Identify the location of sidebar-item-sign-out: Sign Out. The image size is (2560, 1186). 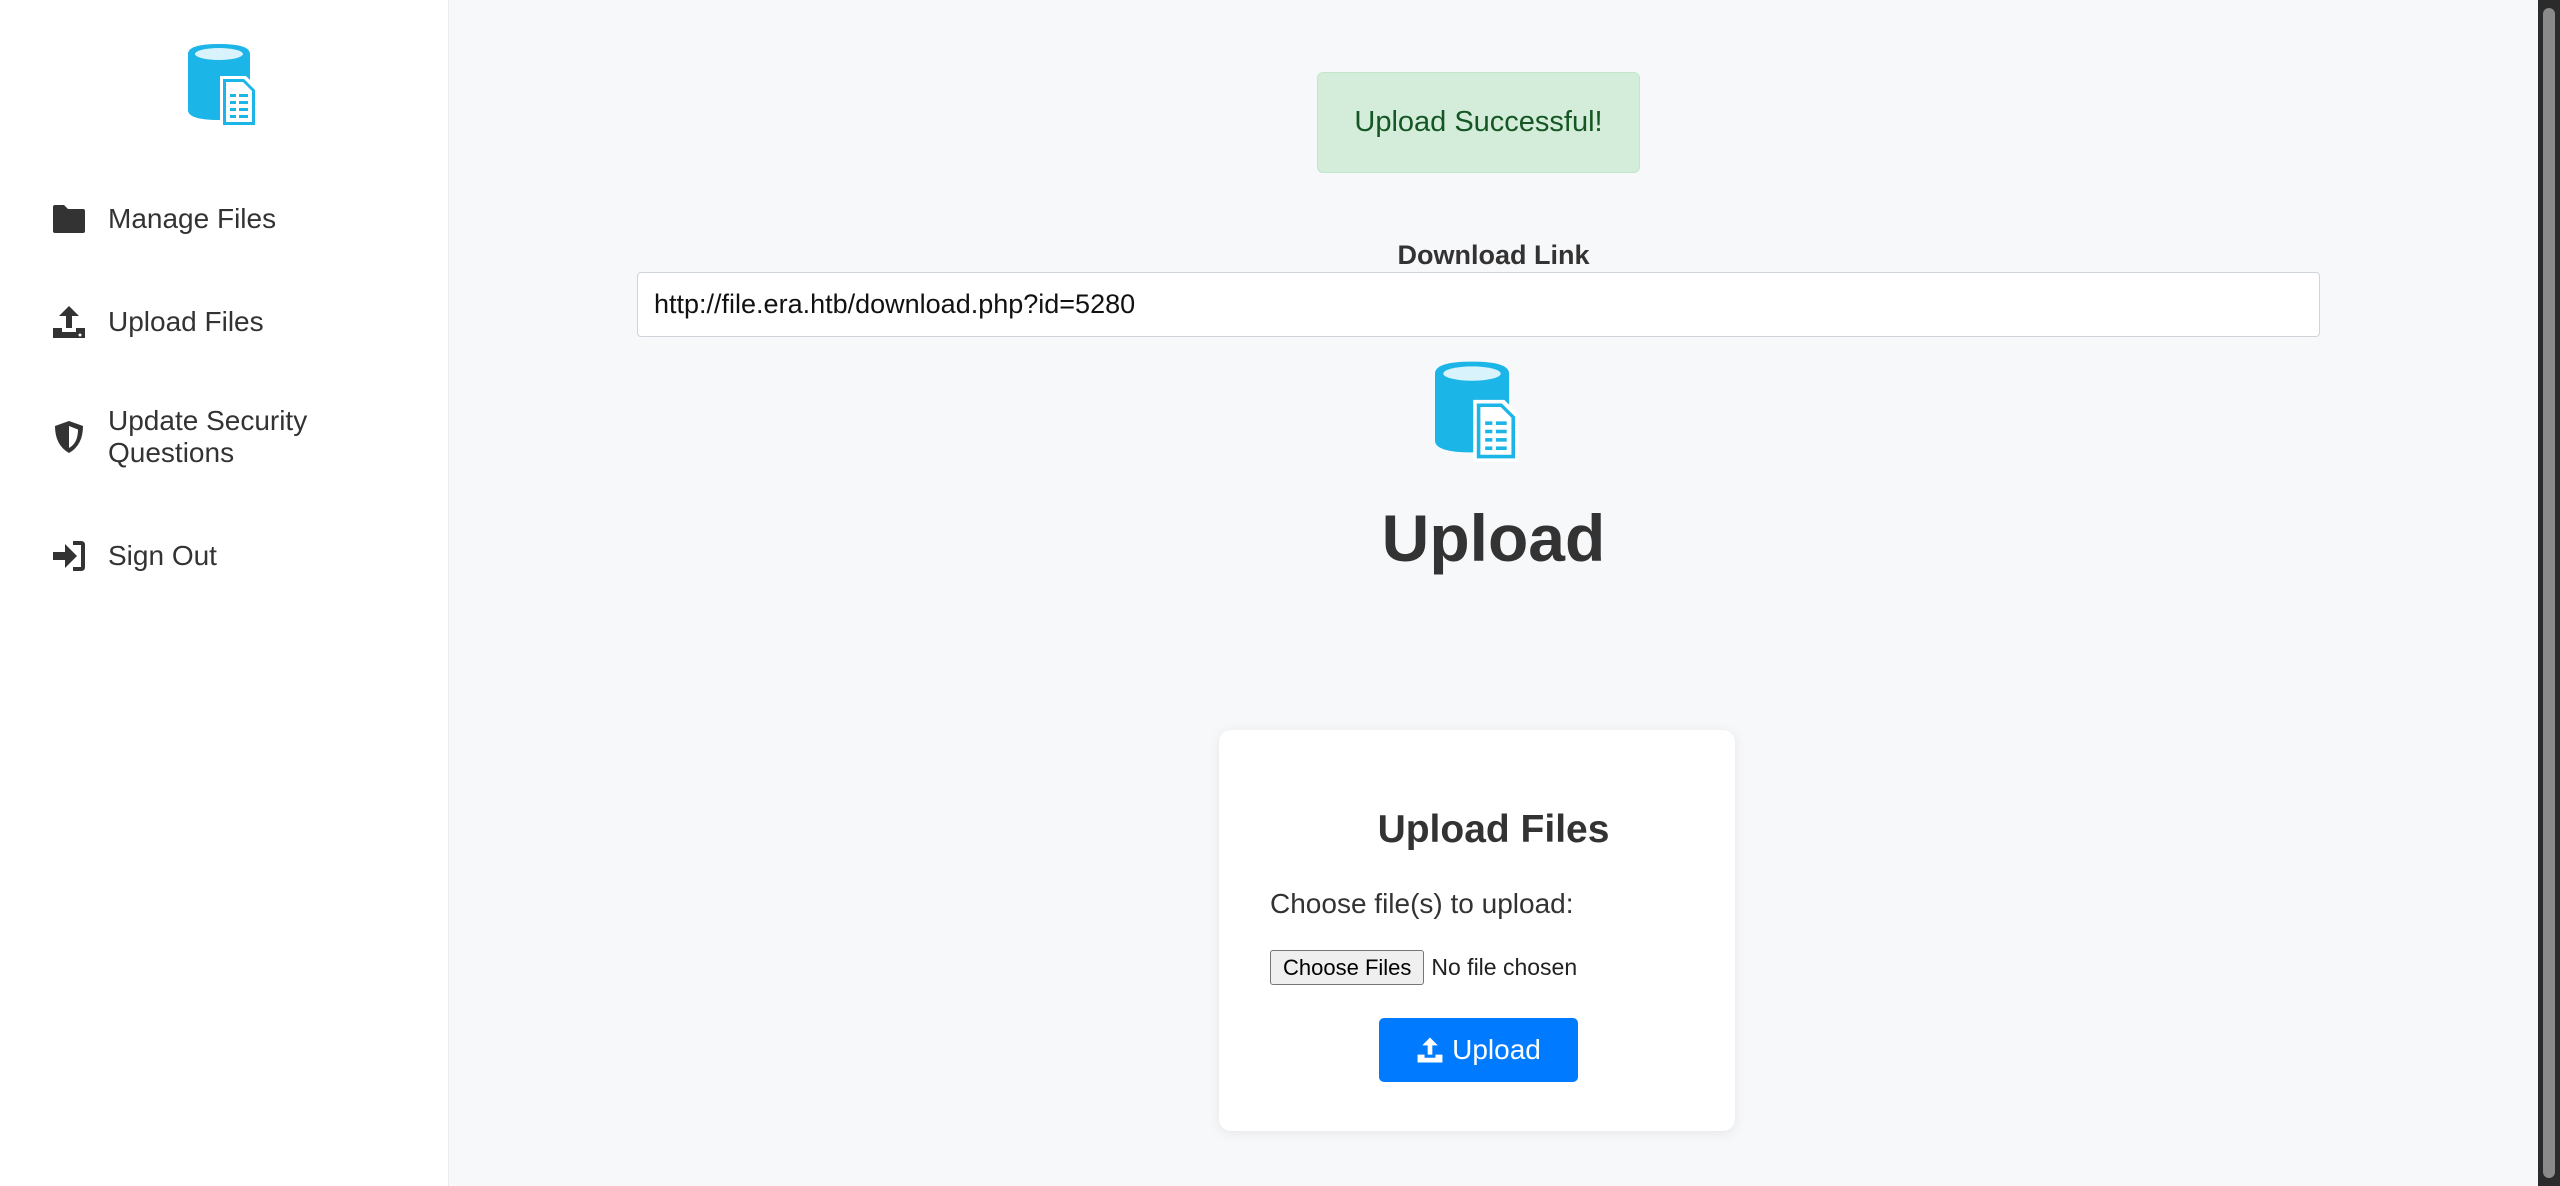
(133, 556).